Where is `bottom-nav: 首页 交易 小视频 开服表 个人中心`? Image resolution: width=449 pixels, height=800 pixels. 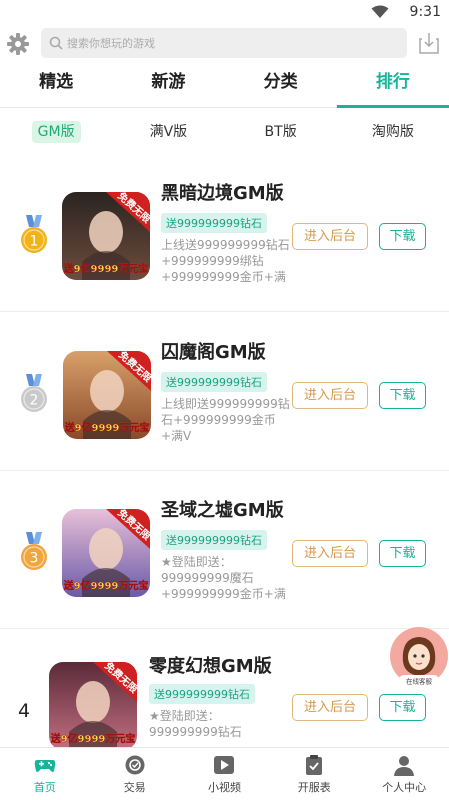 bottom-nav: 首页 交易 小视频 开服表 个人中心 is located at coordinates (224, 773).